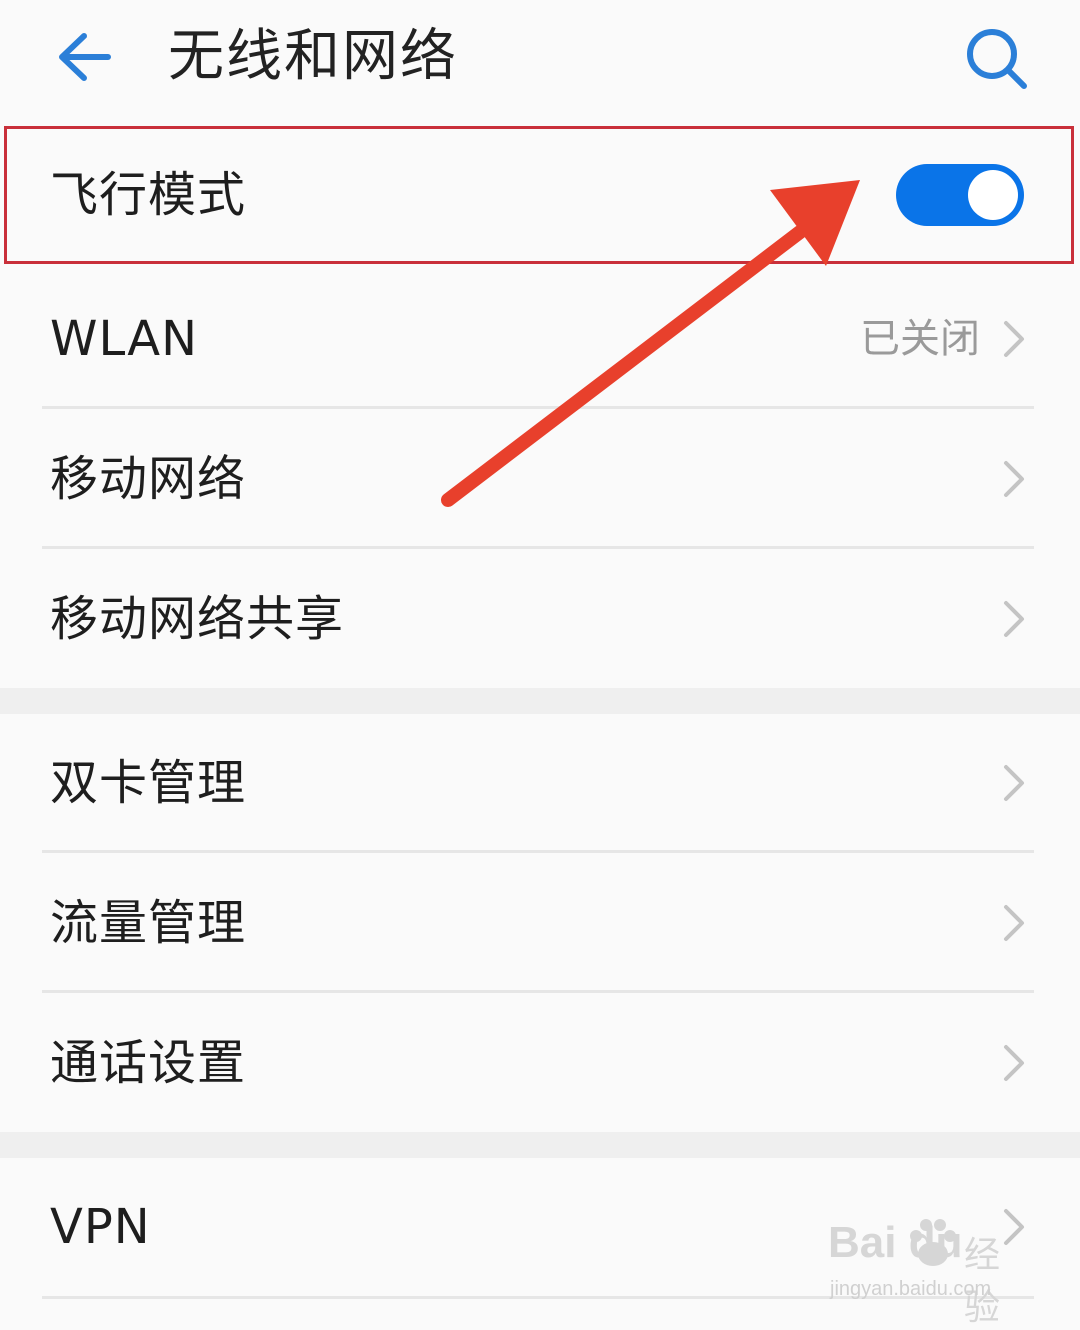  I want to click on mobile-network-label: 移动网络, so click(148, 479).